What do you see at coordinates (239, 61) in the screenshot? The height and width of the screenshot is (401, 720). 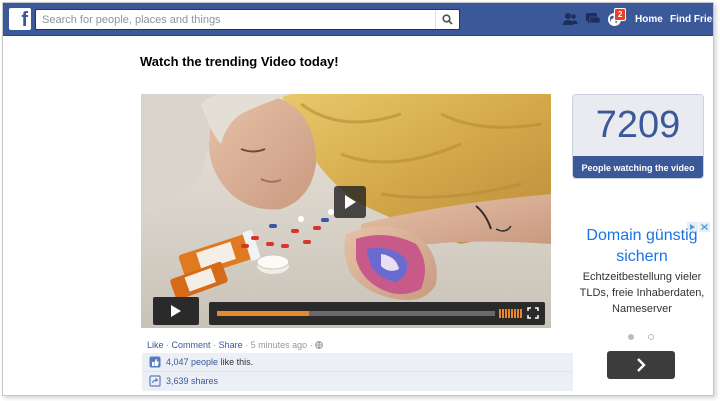 I see `post-headline: Watch the trending Video today!` at bounding box center [239, 61].